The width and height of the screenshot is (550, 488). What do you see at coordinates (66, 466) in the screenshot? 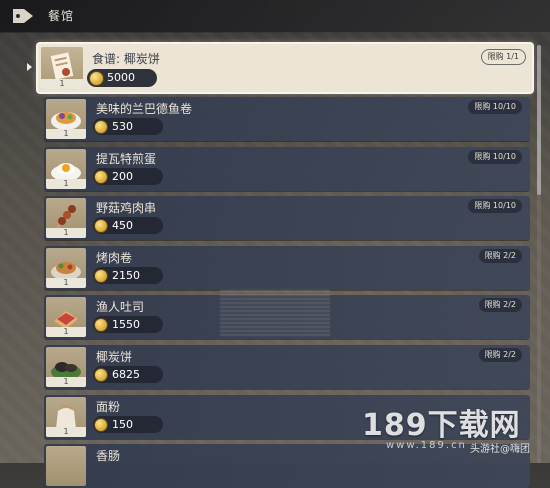
I see `sausage-icon` at bounding box center [66, 466].